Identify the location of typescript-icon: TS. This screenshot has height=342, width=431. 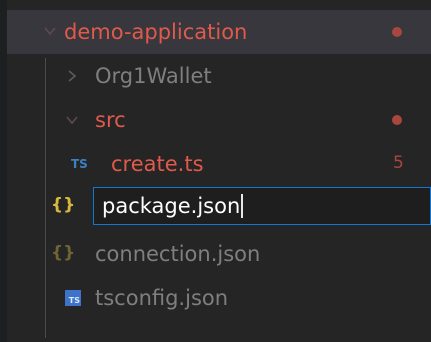
(79, 164).